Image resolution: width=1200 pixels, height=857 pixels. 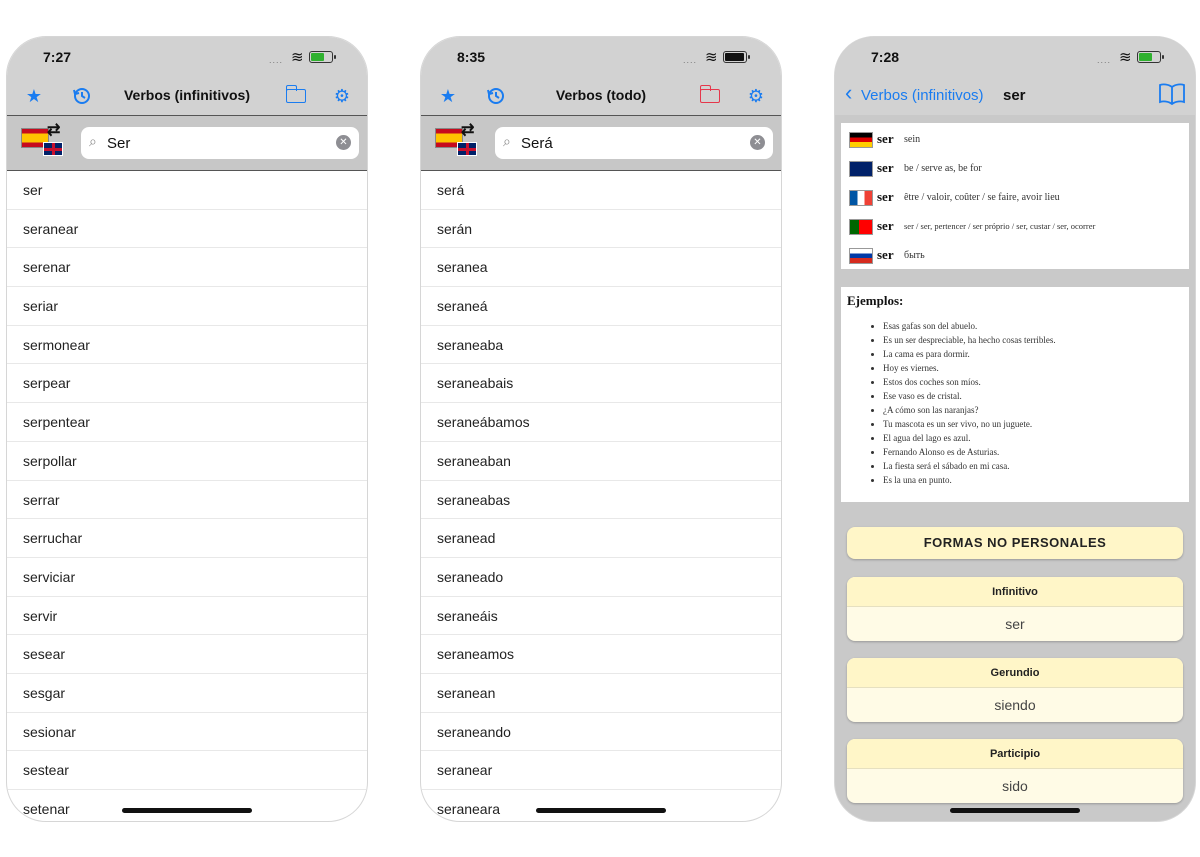 I want to click on examples-title: Ejemplos:, so click(x=875, y=300).